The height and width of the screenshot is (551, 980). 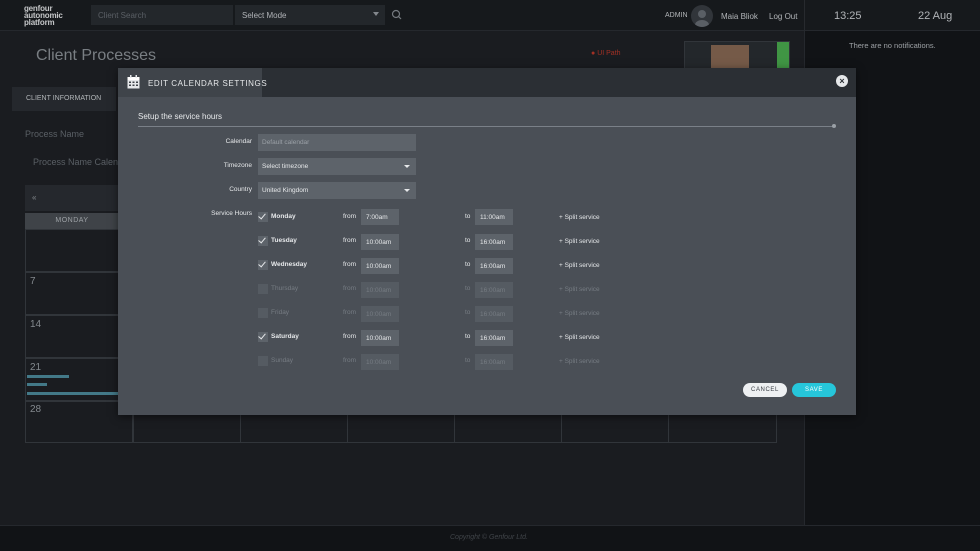 What do you see at coordinates (337, 166) in the screenshot?
I see `timezone-select: Select timezone` at bounding box center [337, 166].